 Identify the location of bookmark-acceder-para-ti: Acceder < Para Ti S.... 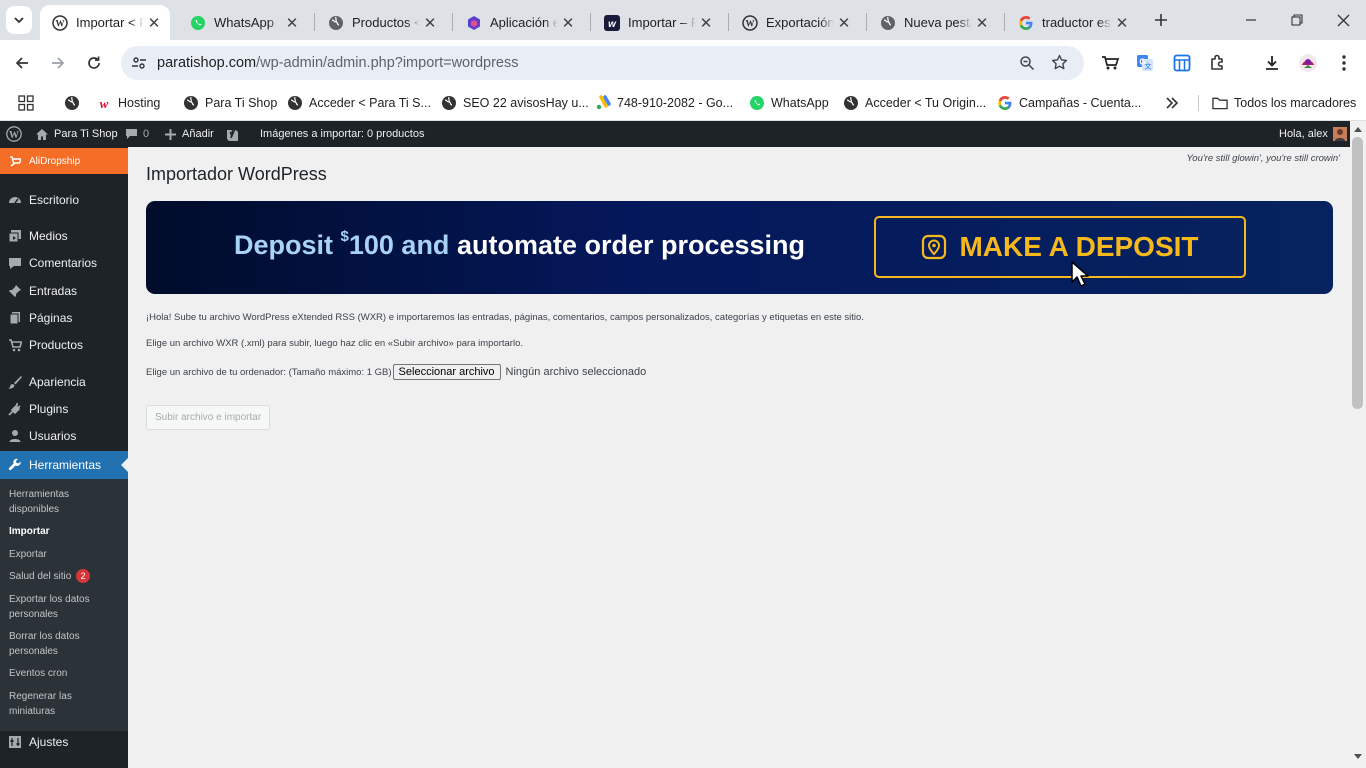
(359, 103).